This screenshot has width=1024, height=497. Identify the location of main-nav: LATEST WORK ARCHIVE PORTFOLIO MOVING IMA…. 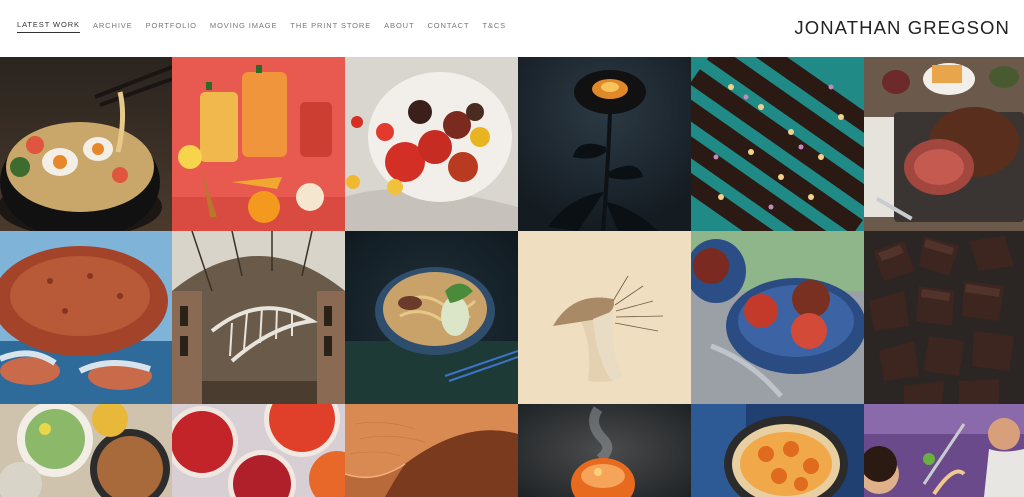
(268, 26).